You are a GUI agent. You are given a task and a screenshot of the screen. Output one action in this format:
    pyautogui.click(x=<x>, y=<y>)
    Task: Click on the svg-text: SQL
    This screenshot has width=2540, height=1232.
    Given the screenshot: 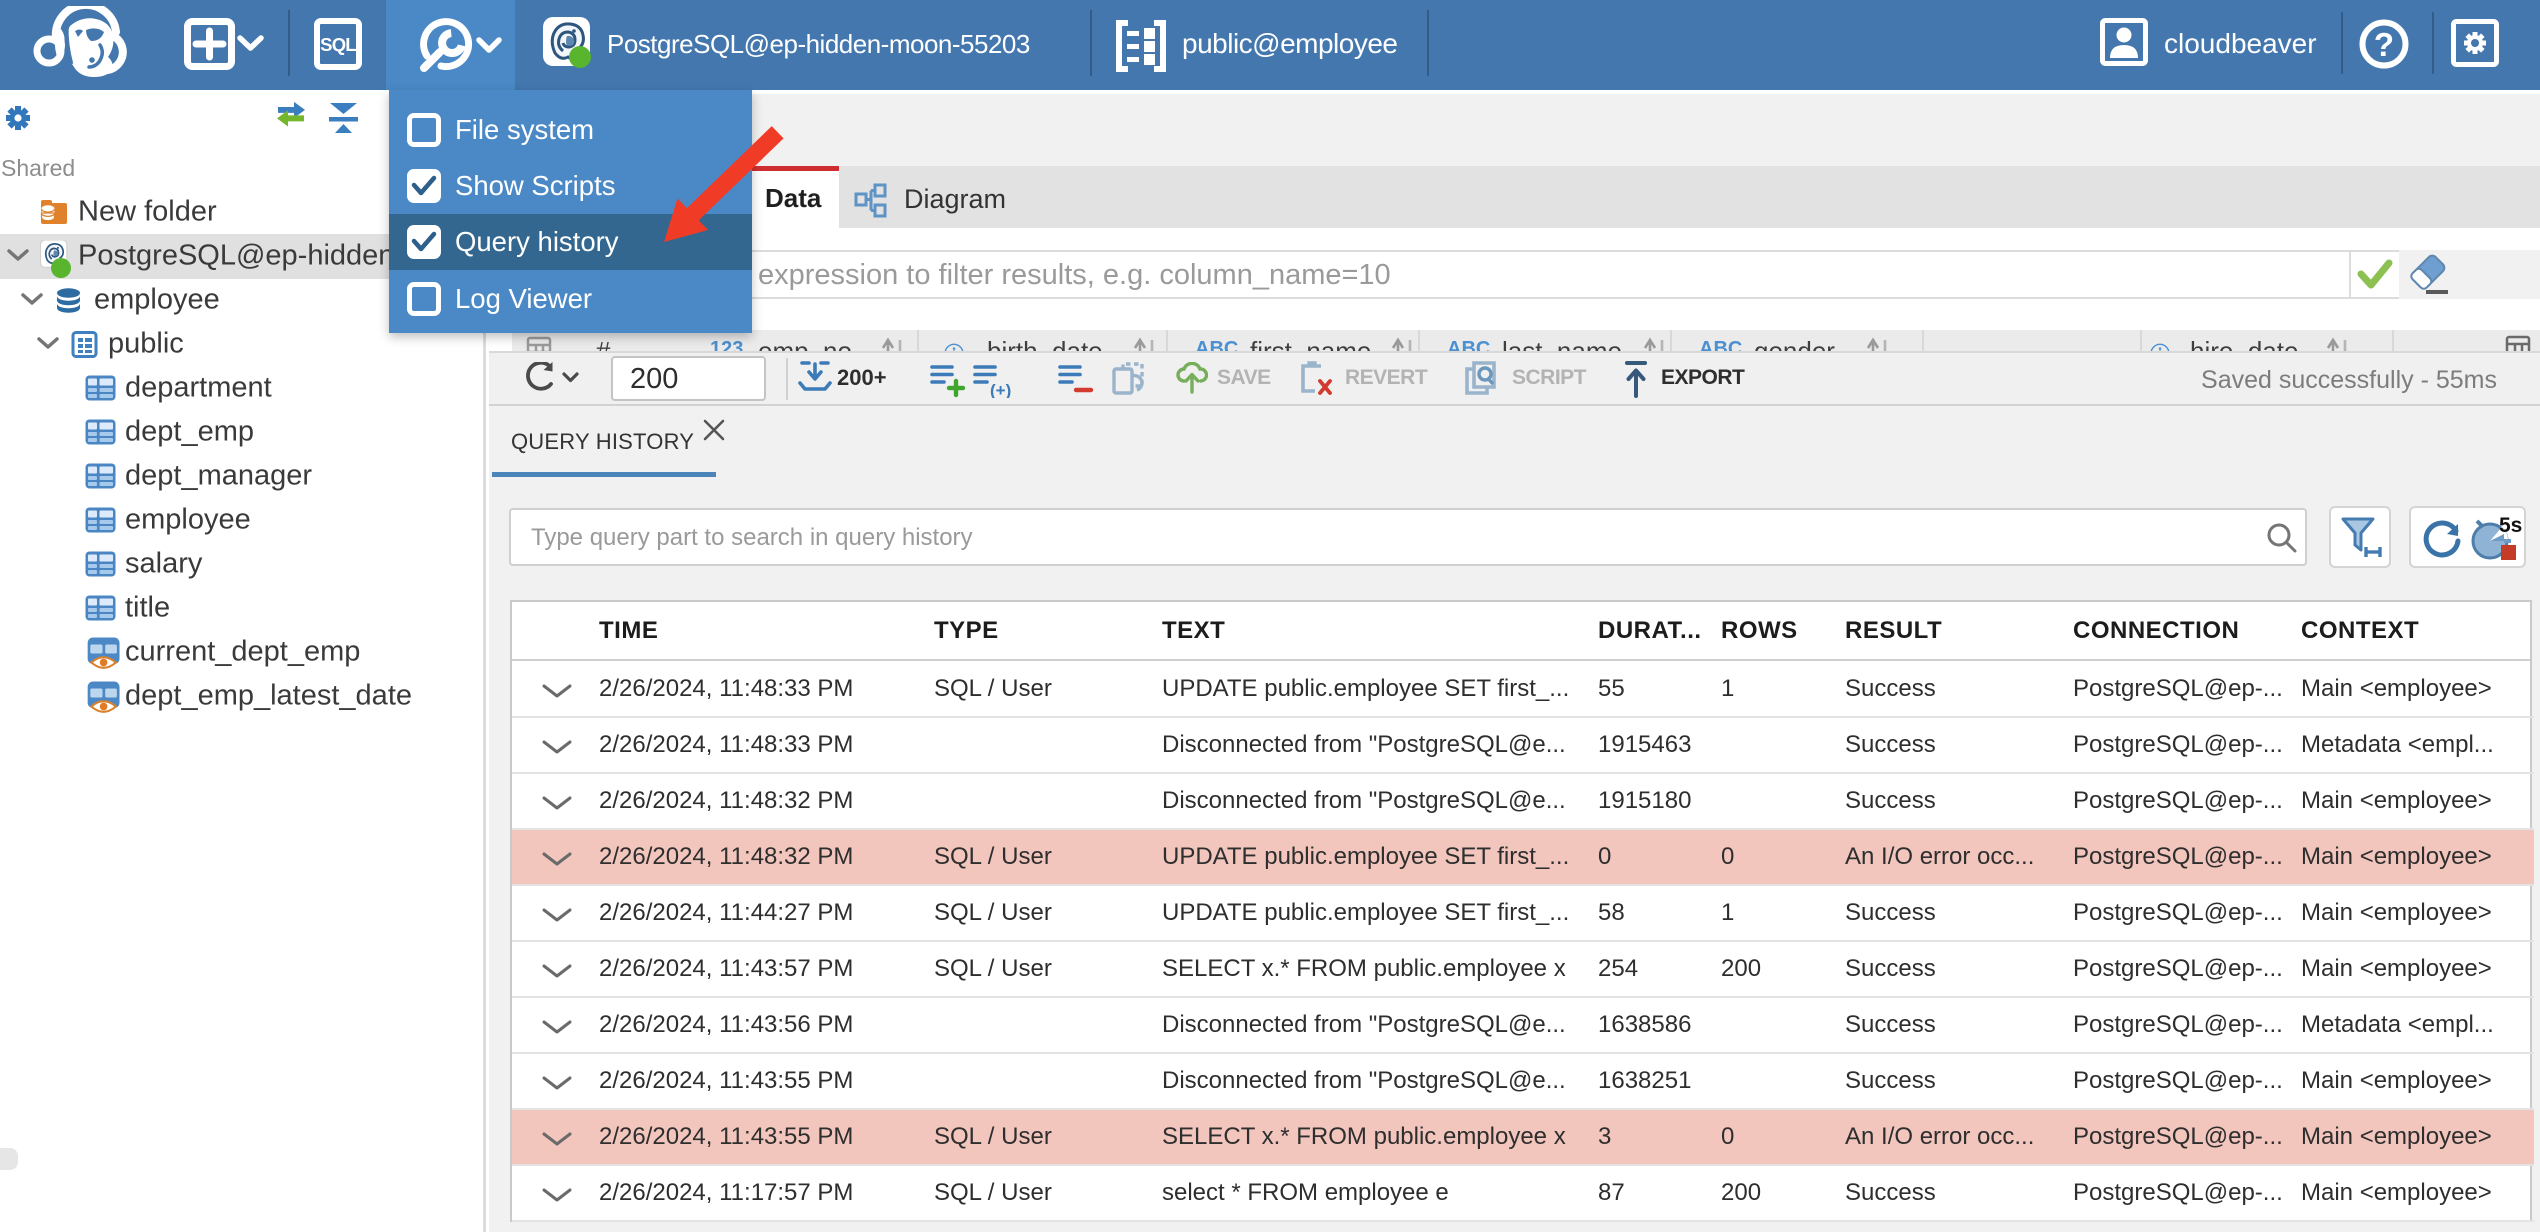 What is the action you would take?
    pyautogui.click(x=338, y=44)
    